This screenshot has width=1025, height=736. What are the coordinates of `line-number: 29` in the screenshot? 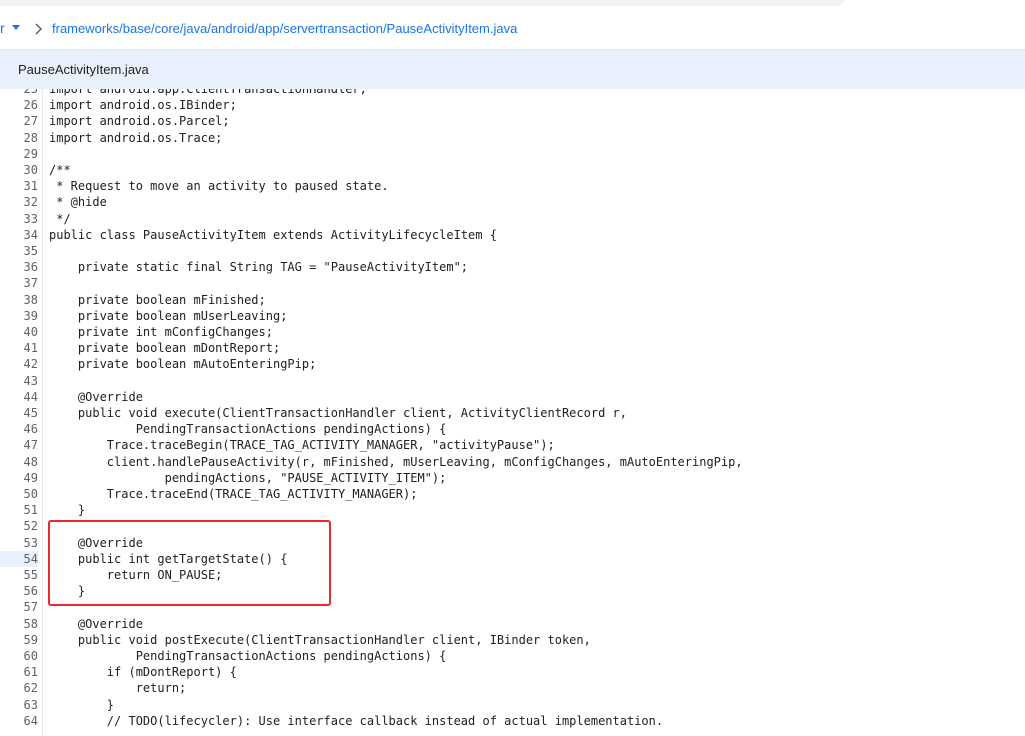 It's located at (19, 154).